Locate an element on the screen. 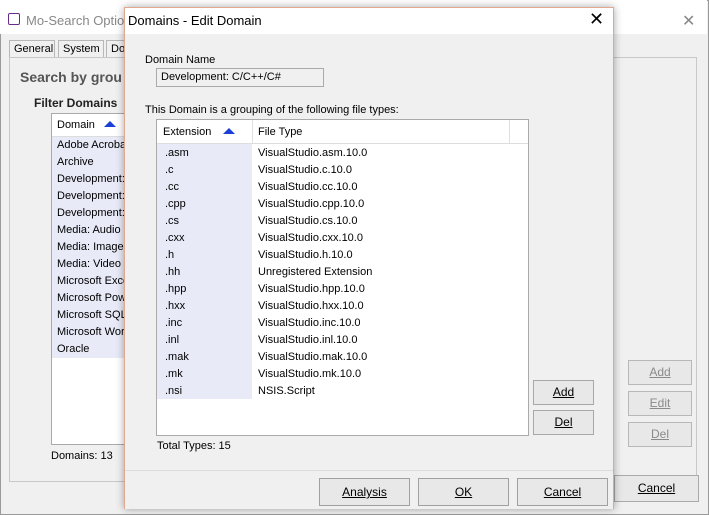 This screenshot has height=515, width=709. cancel-button: Cancel is located at coordinates (562, 492).